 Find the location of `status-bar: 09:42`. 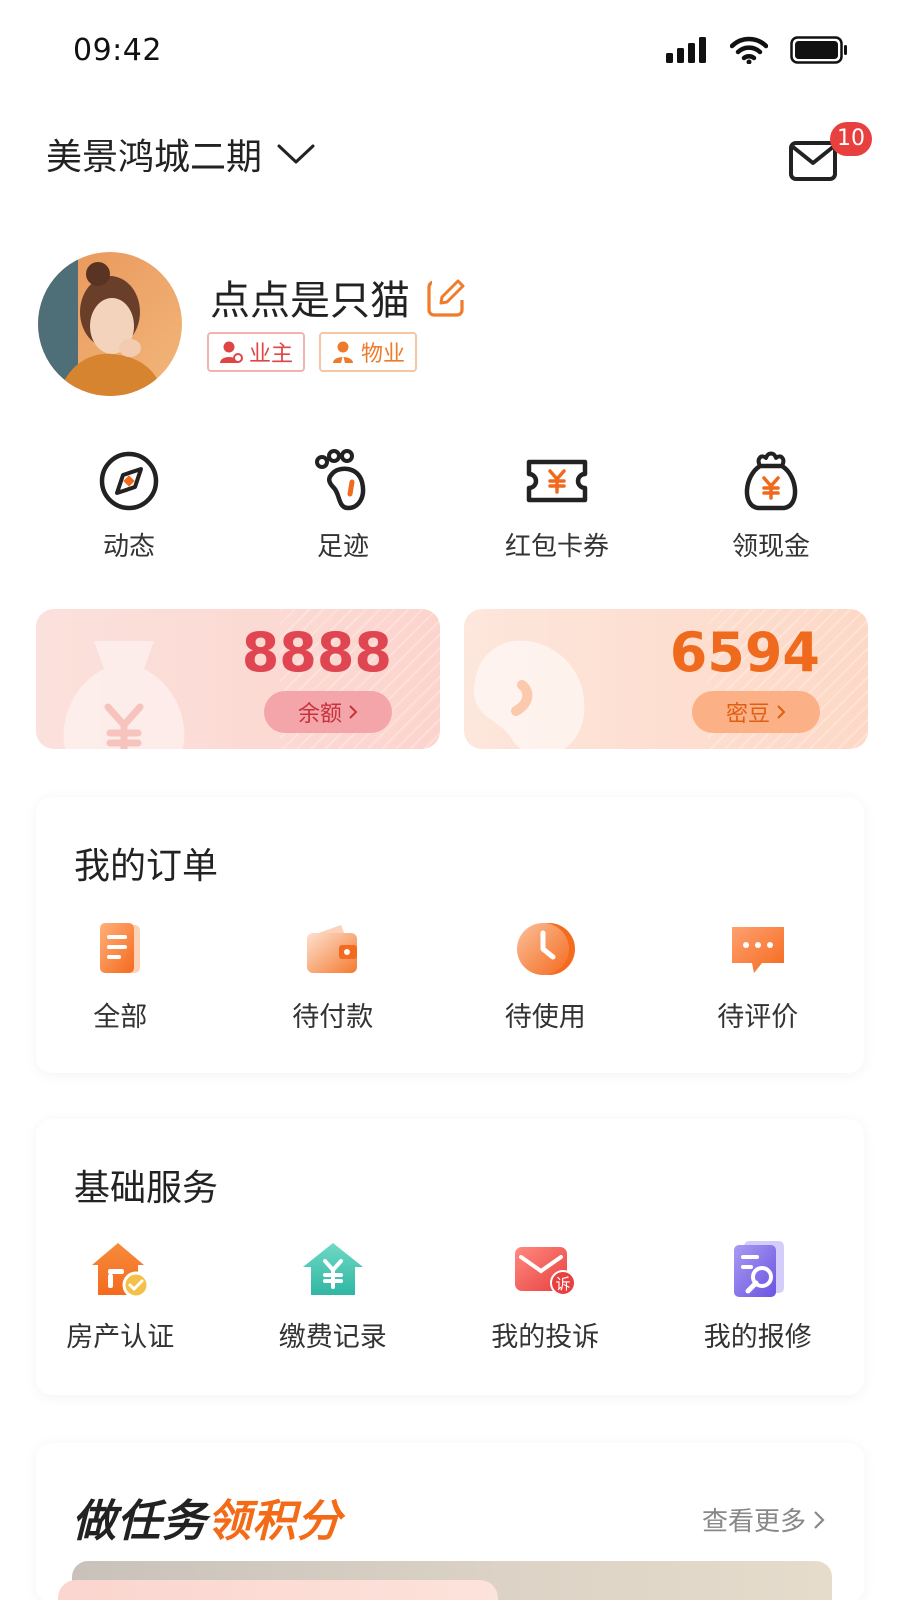

status-bar: 09:42 is located at coordinates (450, 52).